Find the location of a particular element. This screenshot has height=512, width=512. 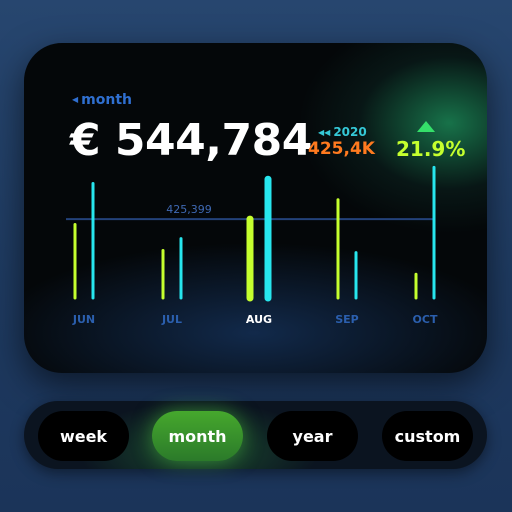

week-button: week is located at coordinates (83, 436).